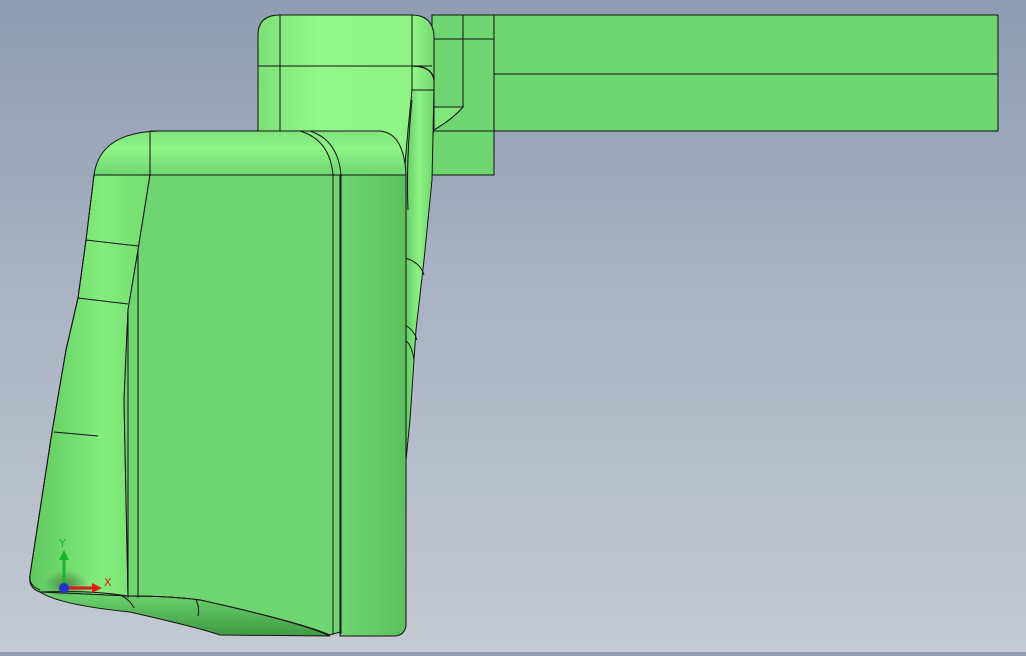 This screenshot has height=656, width=1026. What do you see at coordinates (746, 44) in the screenshot?
I see `arm-upper-face` at bounding box center [746, 44].